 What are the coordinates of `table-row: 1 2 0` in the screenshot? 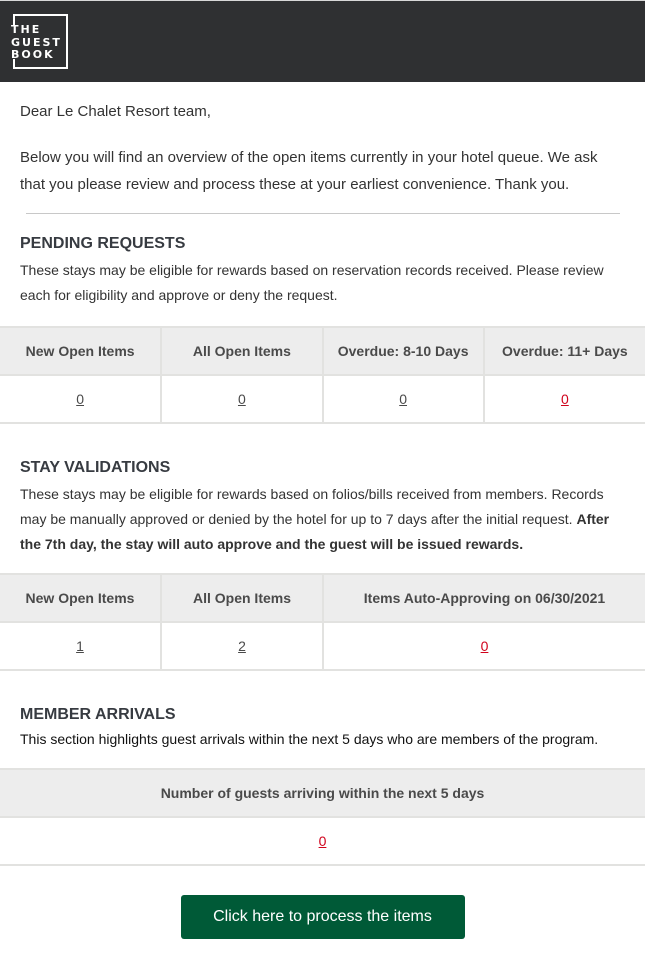 It's located at (322, 646).